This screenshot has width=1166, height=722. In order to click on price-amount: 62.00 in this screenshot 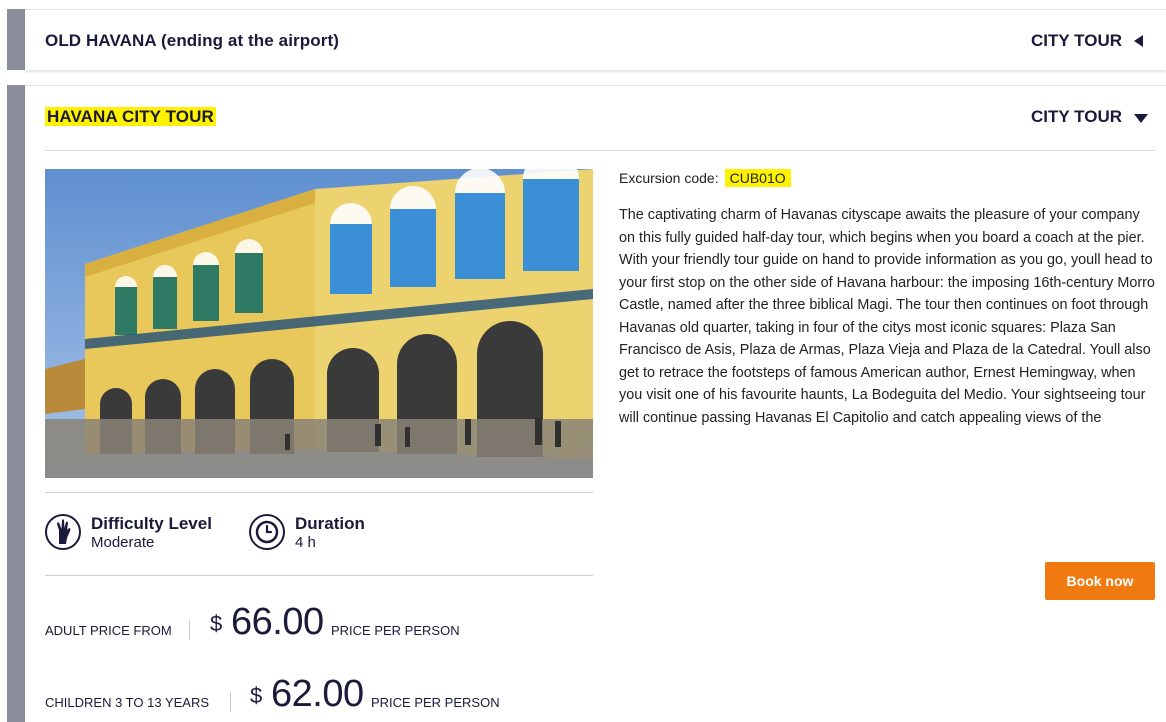, I will do `click(317, 694)`.